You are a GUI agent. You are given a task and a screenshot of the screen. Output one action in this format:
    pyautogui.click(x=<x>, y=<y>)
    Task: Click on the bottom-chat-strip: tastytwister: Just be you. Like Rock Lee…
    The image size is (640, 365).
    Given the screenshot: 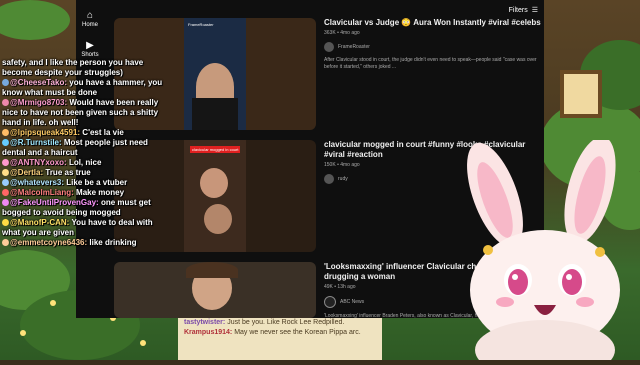 What is the action you would take?
    pyautogui.click(x=280, y=339)
    